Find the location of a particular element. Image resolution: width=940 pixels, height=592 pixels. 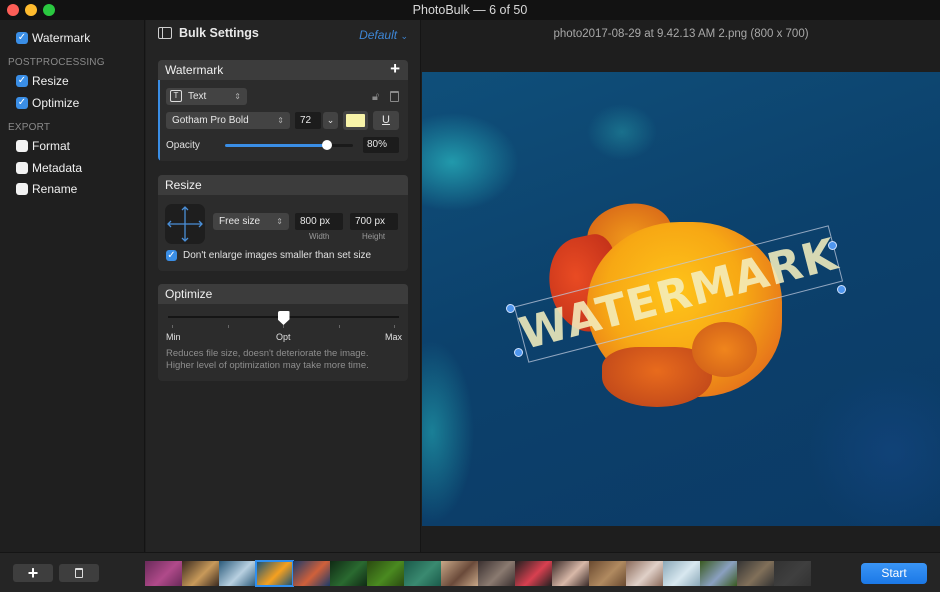

opacity-slider-knob is located at coordinates (327, 145).